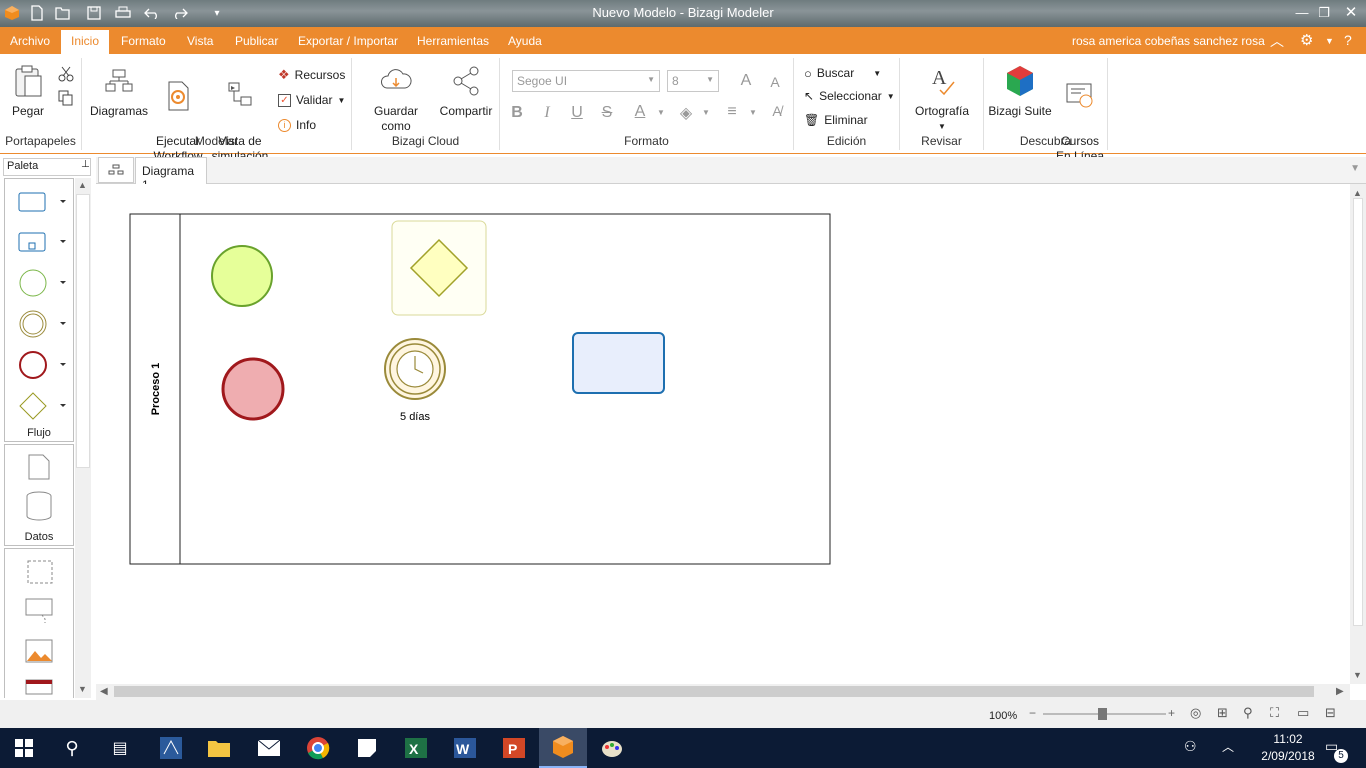 Image resolution: width=1366 pixels, height=768 pixels. What do you see at coordinates (891, 96) in the screenshot?
I see `seleccionar-dropdown-icon: ▼` at bounding box center [891, 96].